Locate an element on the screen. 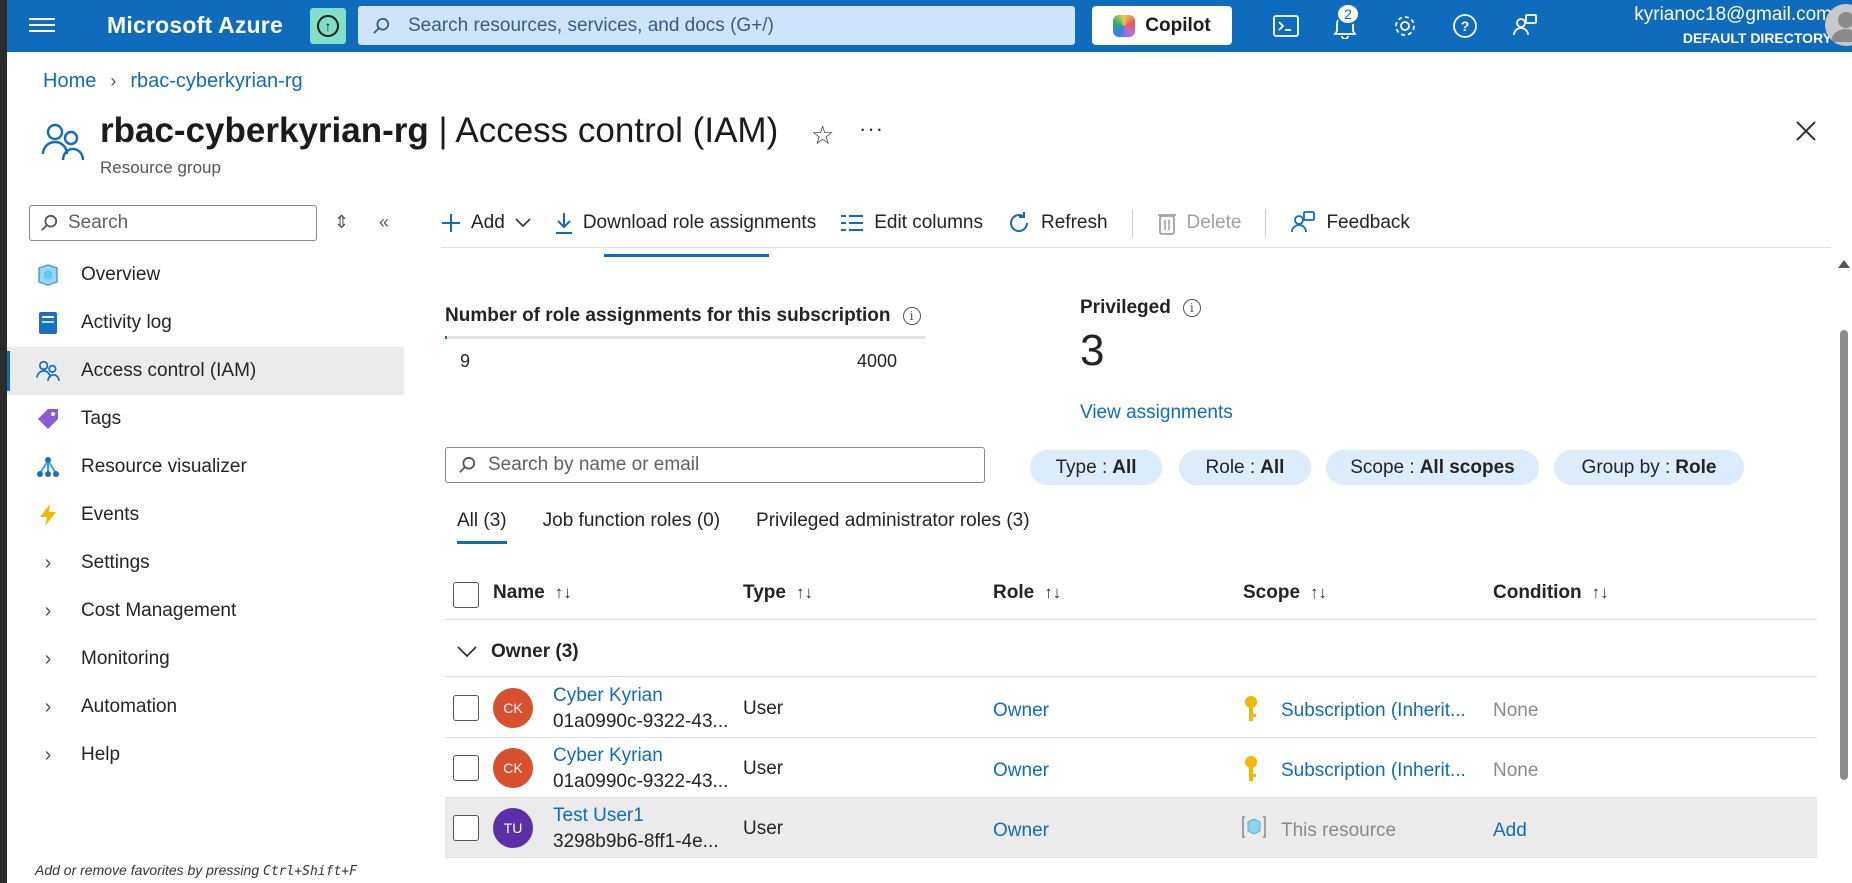 This screenshot has width=1852, height=883. activity-log-icon is located at coordinates (48, 323).